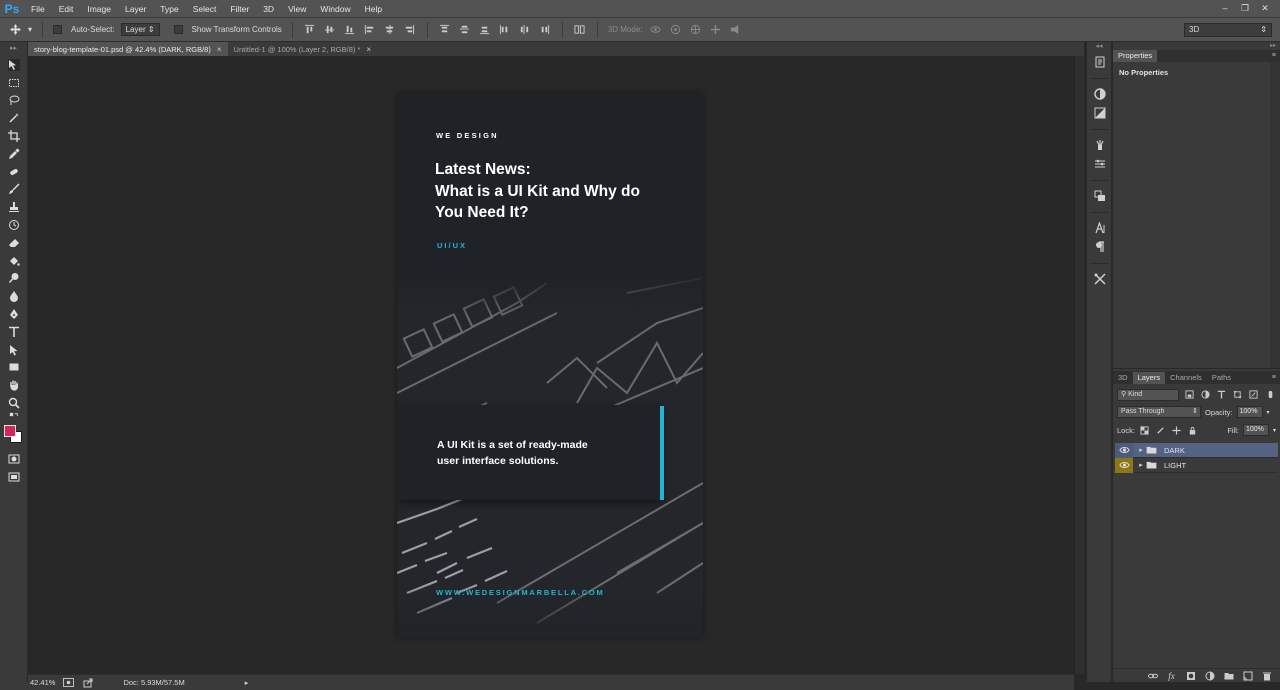 Image resolution: width=1280 pixels, height=690 pixels. Describe the element at coordinates (66, 9) in the screenshot. I see `menu-edit: Edit` at that location.